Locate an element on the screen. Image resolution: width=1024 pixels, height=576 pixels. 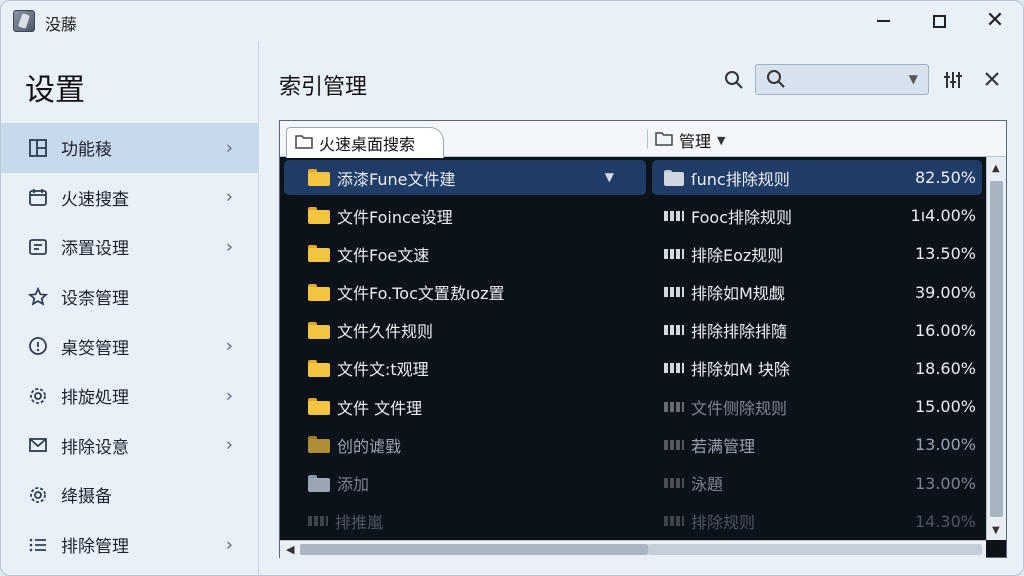
sidebar-item-label: 桌筊管理 is located at coordinates (95, 348).